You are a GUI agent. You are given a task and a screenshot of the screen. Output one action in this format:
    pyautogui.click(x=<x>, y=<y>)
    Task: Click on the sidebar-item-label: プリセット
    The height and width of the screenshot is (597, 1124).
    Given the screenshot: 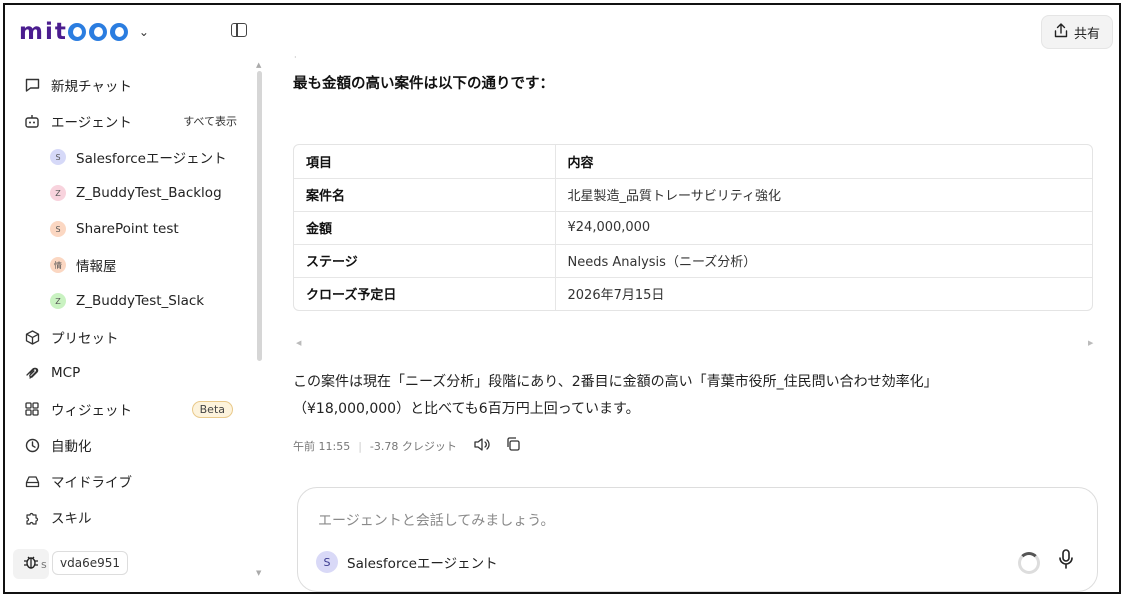 What is the action you would take?
    pyautogui.click(x=85, y=339)
    